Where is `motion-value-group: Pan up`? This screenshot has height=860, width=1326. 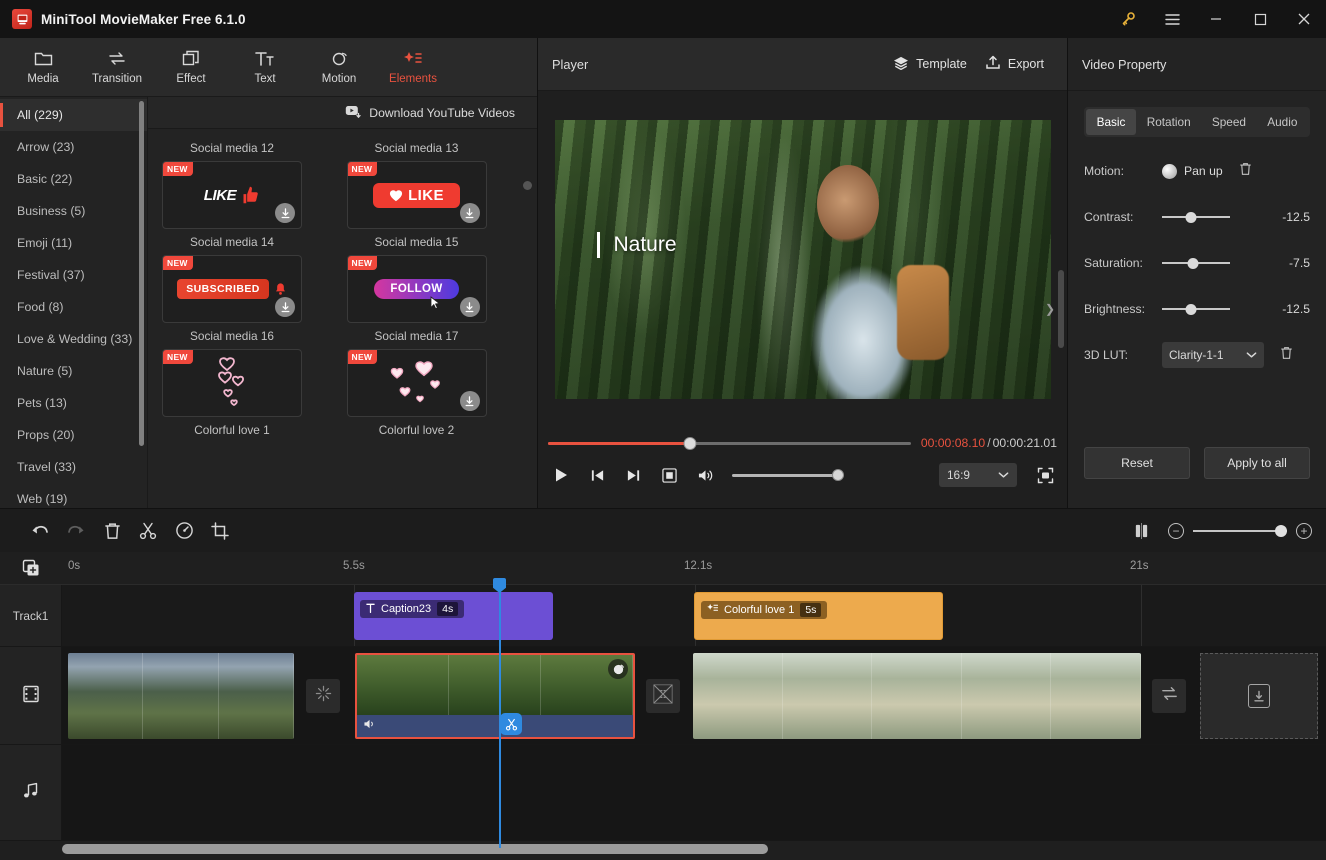
motion-value-group: Pan up is located at coordinates (1192, 171).